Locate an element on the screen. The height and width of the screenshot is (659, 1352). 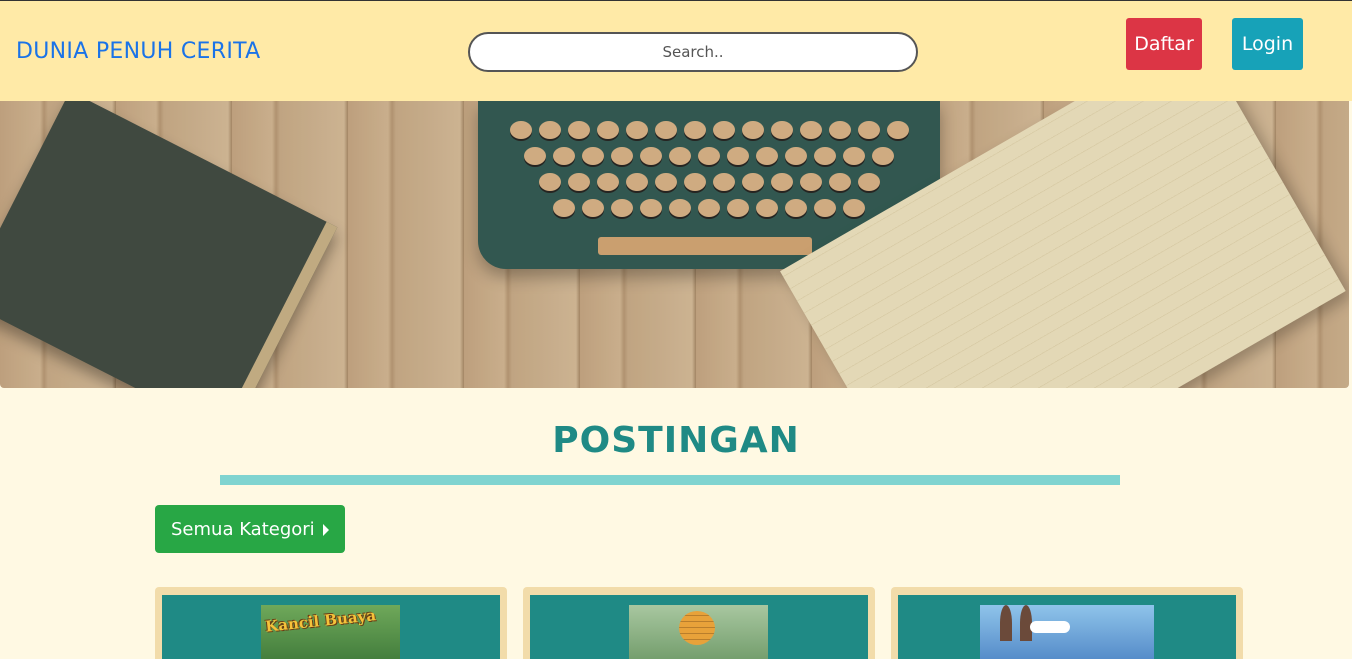
category-dropdown-button: Semua Kategori is located at coordinates (250, 529).